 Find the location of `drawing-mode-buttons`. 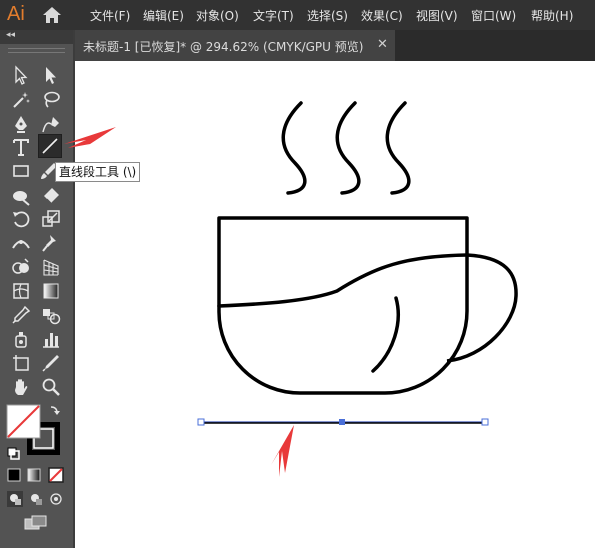

drawing-mode-buttons is located at coordinates (34, 499).